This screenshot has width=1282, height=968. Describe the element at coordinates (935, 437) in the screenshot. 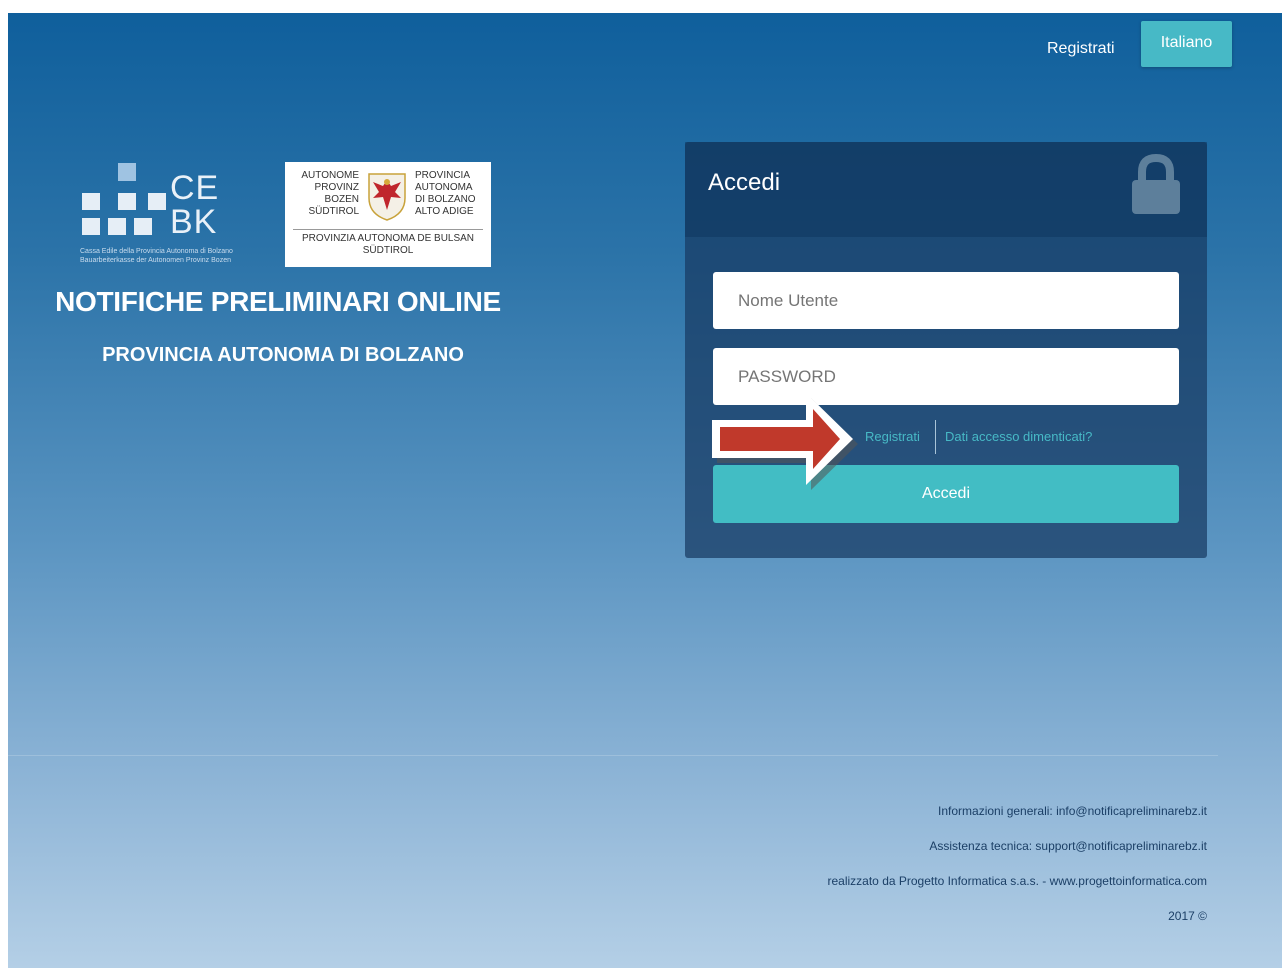

I see `link-divider` at that location.